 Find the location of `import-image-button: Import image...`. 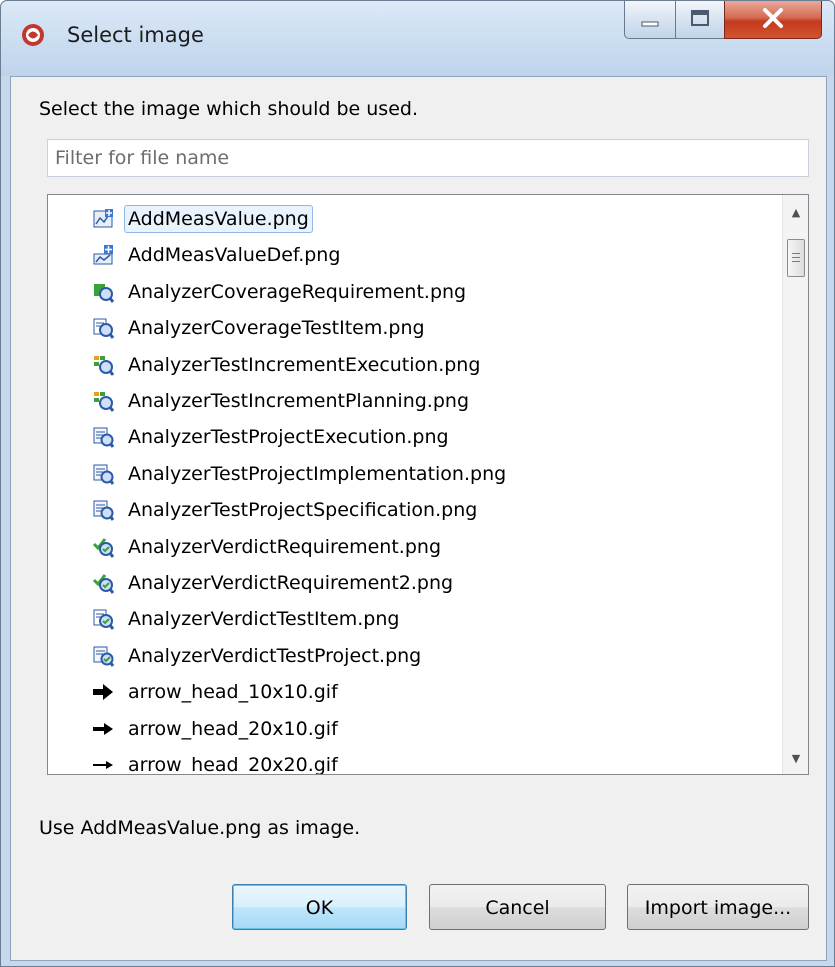

import-image-button: Import image... is located at coordinates (718, 907).